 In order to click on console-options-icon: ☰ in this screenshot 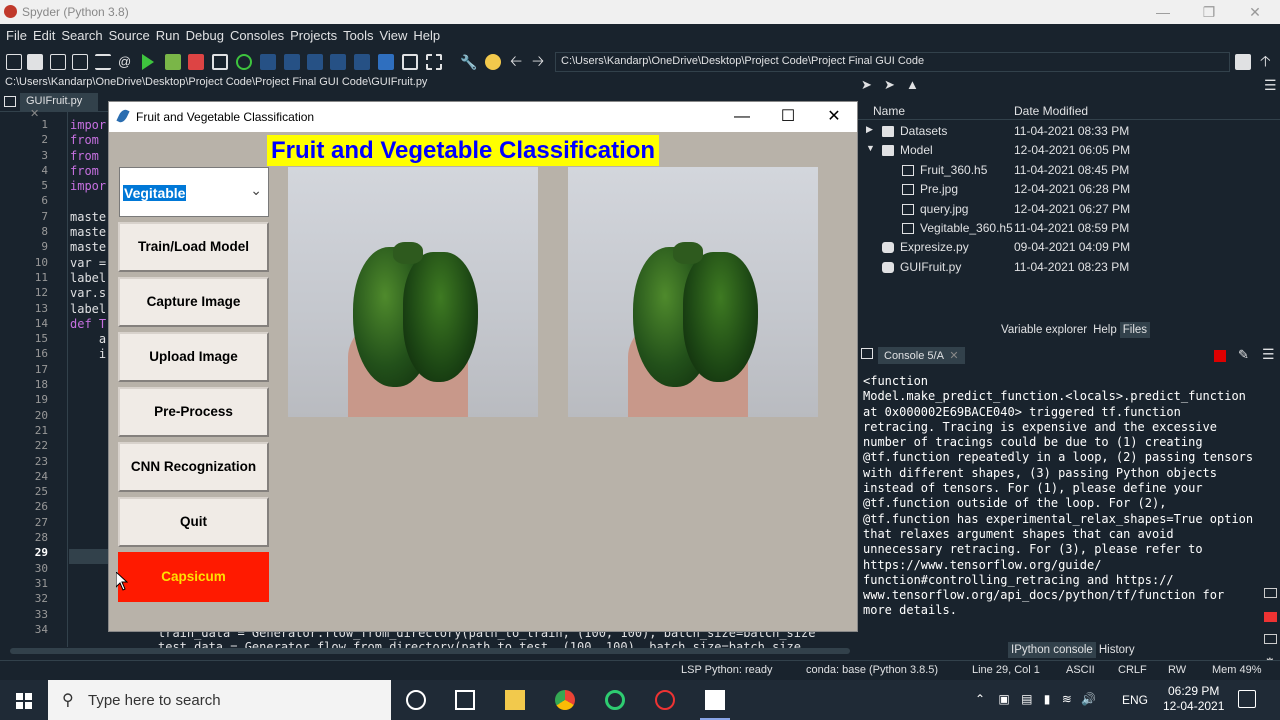, I will do `click(1268, 354)`.